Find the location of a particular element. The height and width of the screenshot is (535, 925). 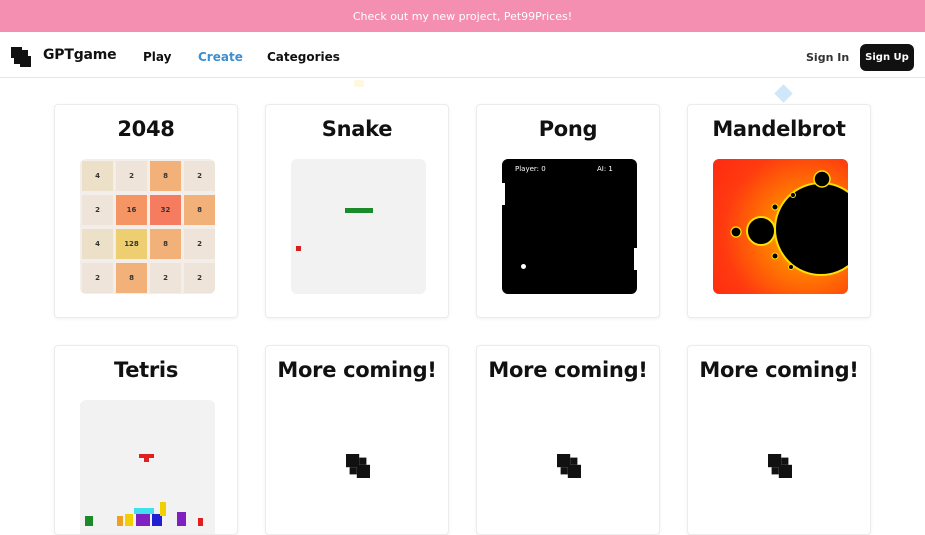

nav-link-play: Play is located at coordinates (157, 57).